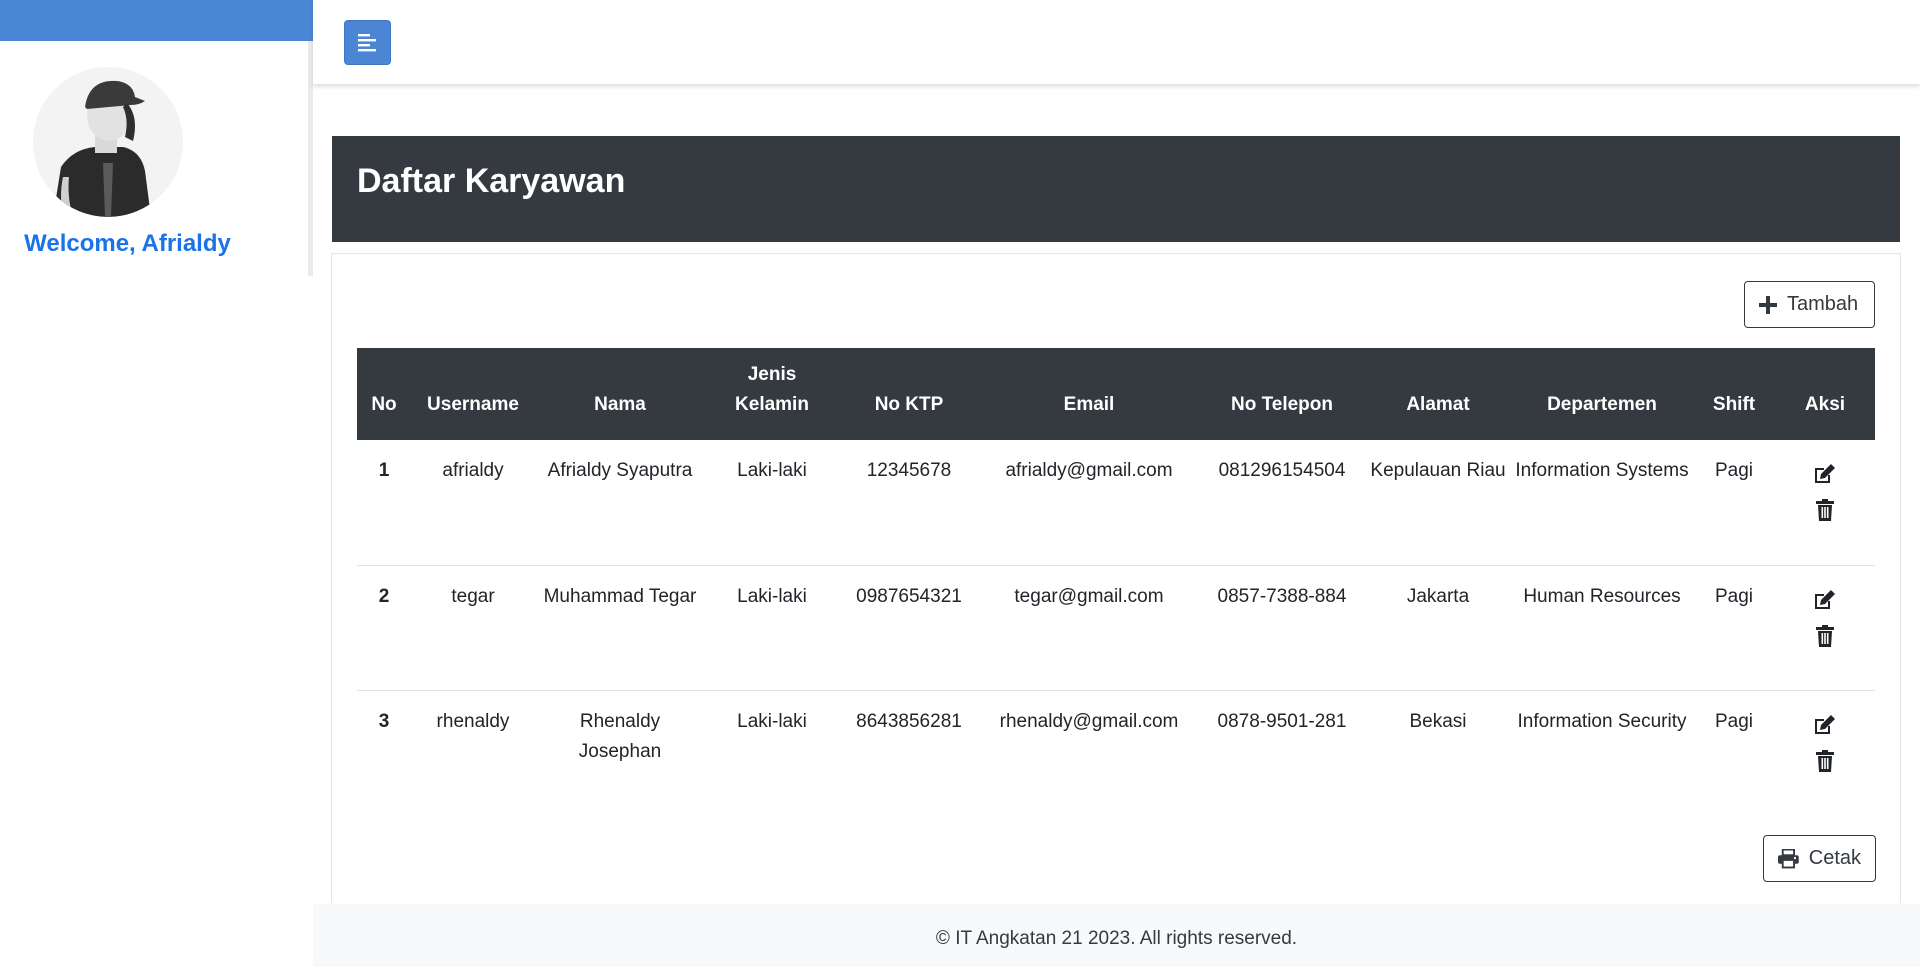 This screenshot has height=974, width=1920. I want to click on add-employee-label: Tambah, so click(1823, 304).